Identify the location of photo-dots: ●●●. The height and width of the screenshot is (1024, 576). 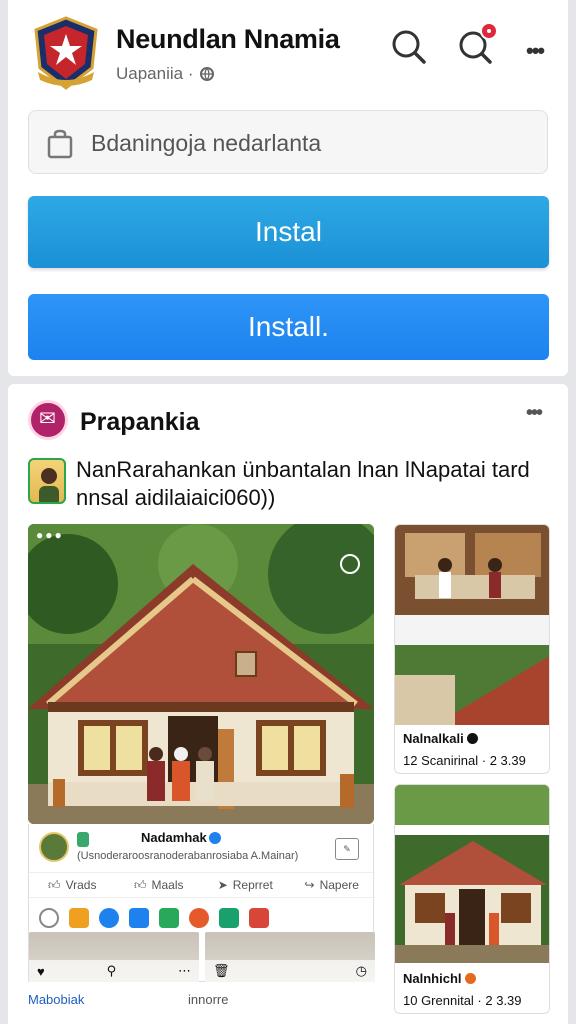
(50, 535).